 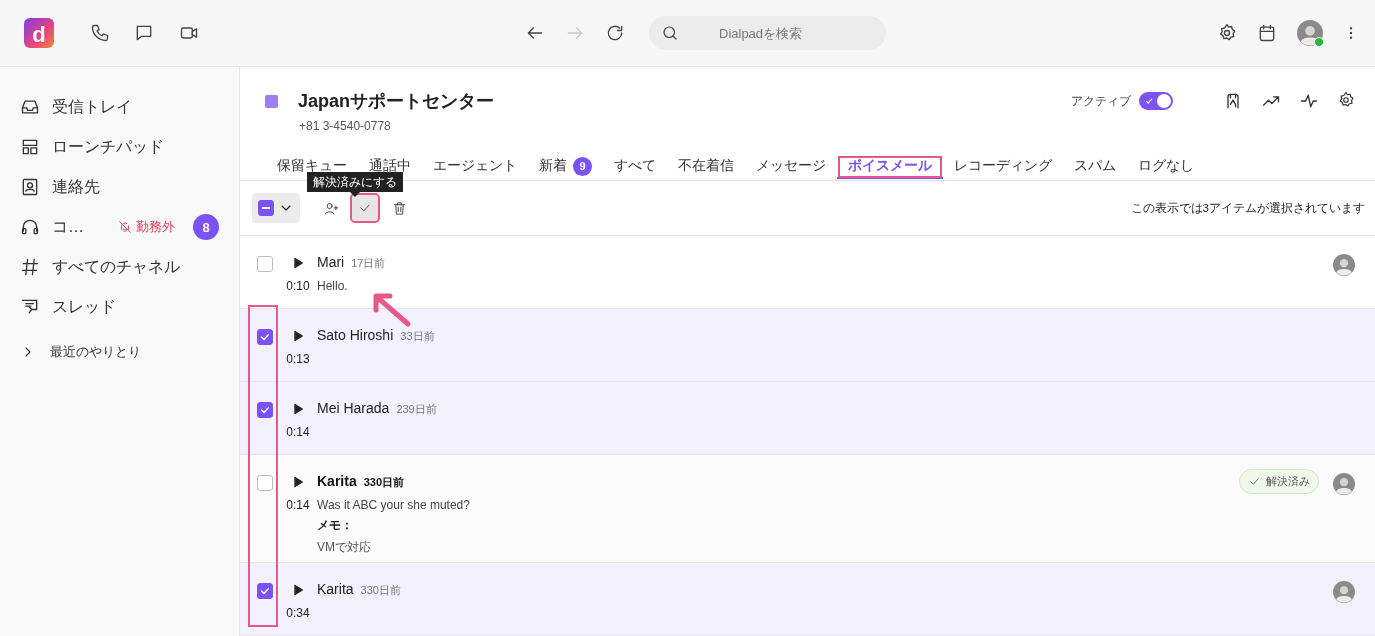 What do you see at coordinates (30, 187) in the screenshot?
I see `contacts-icon` at bounding box center [30, 187].